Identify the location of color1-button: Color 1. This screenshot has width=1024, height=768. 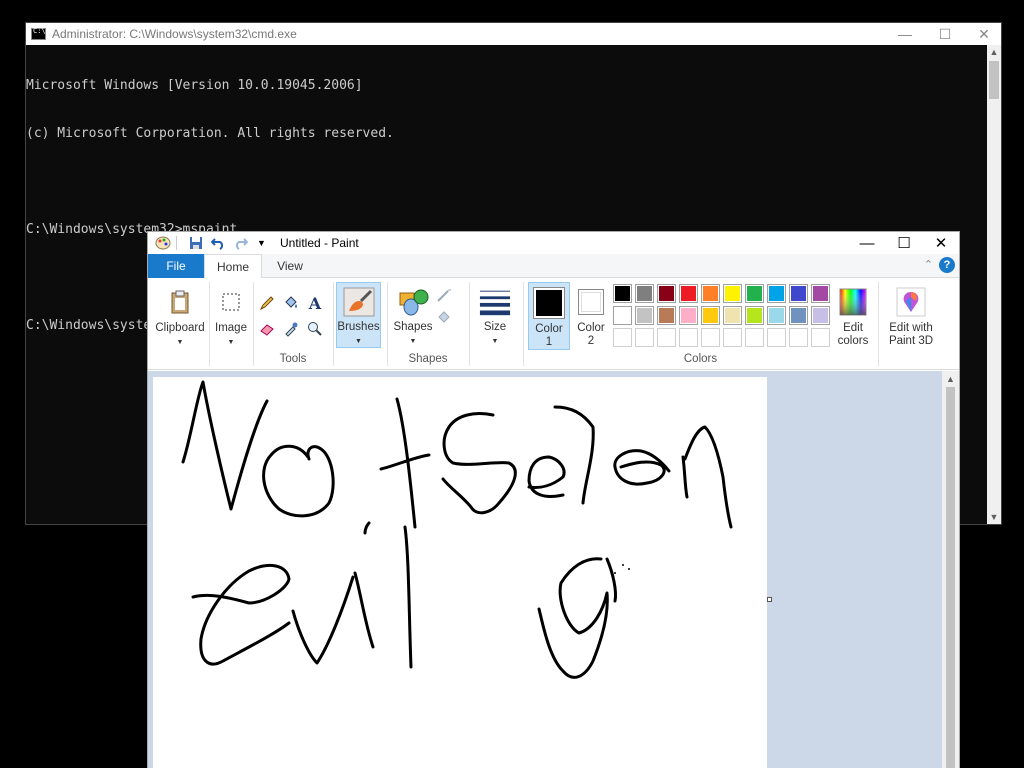
(549, 316).